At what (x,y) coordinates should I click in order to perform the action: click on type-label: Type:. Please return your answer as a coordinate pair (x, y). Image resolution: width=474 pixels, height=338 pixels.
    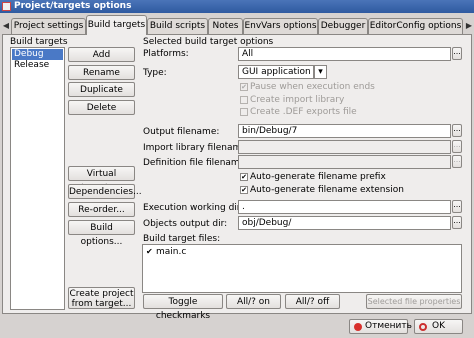
    Looking at the image, I should click on (155, 73).